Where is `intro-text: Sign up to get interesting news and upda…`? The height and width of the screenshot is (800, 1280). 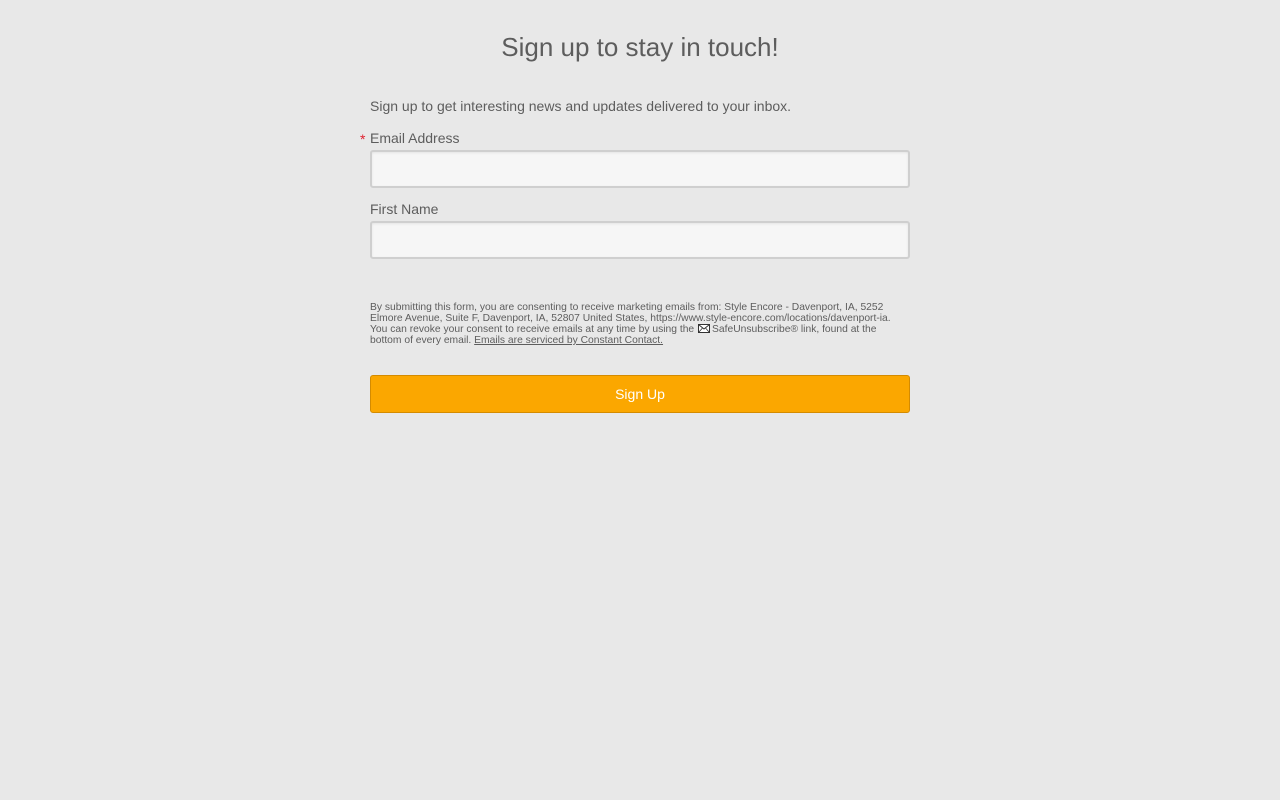
intro-text: Sign up to get interesting news and upda… is located at coordinates (581, 106).